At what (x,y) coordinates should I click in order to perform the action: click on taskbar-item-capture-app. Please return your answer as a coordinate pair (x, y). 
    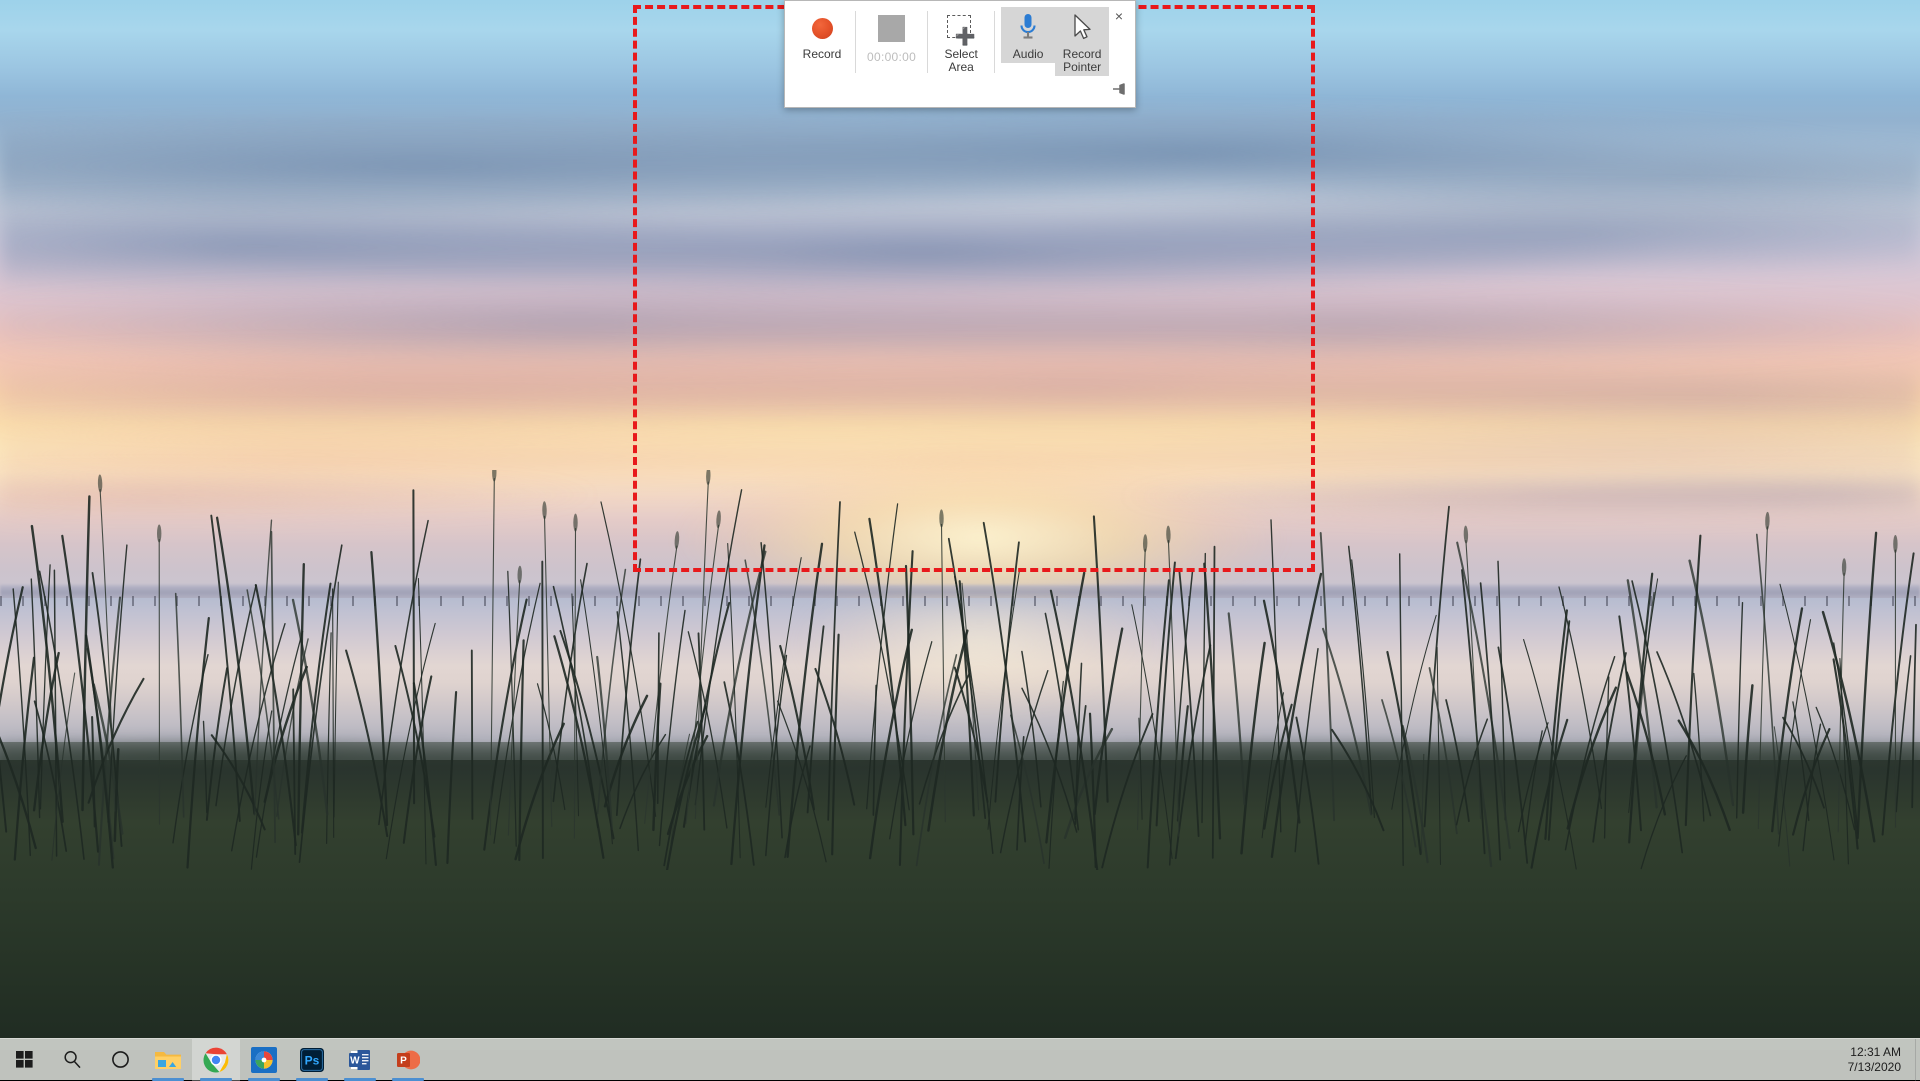
    Looking at the image, I should click on (264, 1060).